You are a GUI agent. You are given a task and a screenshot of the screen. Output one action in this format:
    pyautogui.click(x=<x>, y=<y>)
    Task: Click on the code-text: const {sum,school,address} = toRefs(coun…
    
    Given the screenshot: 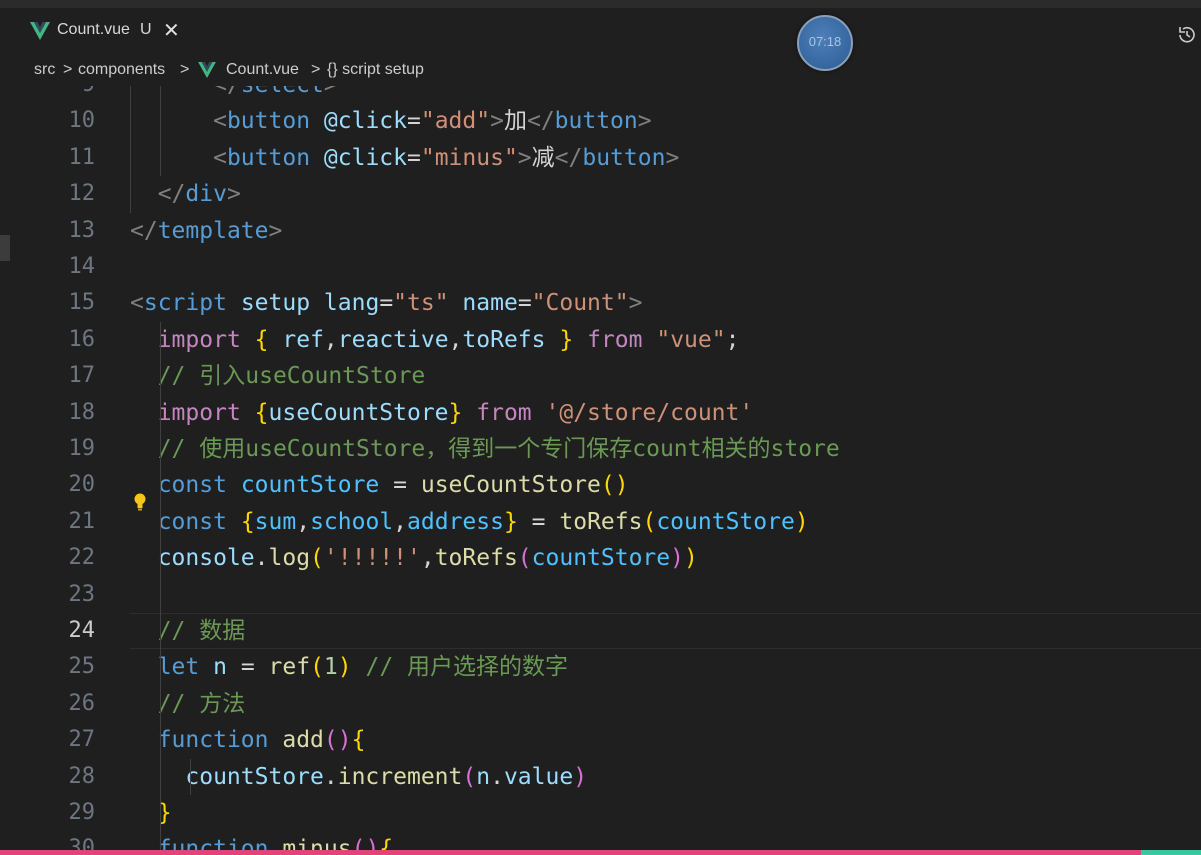 What is the action you would take?
    pyautogui.click(x=469, y=522)
    